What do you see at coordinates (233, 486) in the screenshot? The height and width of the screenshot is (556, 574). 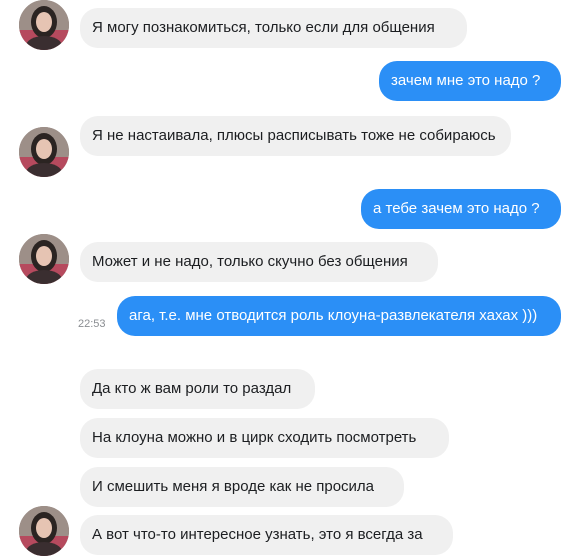 I see `message-text: И смешить меня я вроде как не просила` at bounding box center [233, 486].